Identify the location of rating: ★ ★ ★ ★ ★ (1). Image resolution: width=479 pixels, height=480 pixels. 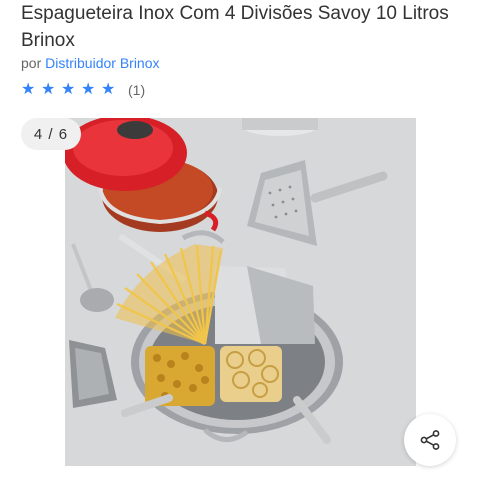
(83, 90).